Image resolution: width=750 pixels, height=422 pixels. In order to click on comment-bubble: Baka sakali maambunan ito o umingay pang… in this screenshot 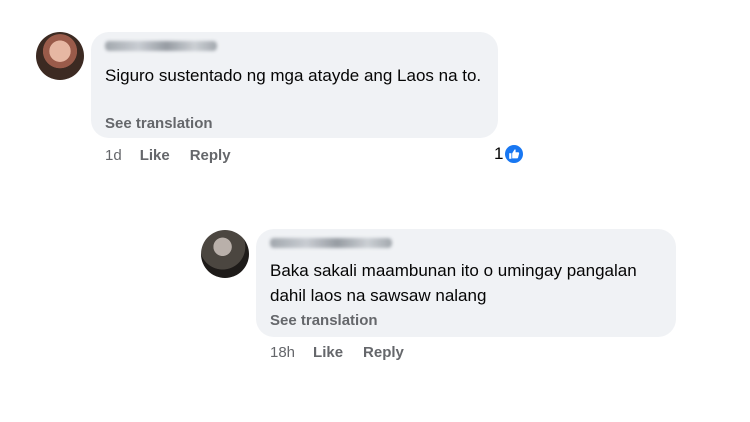, I will do `click(466, 283)`.